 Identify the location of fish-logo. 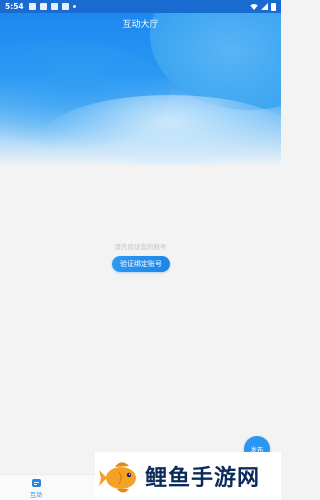
(117, 477).